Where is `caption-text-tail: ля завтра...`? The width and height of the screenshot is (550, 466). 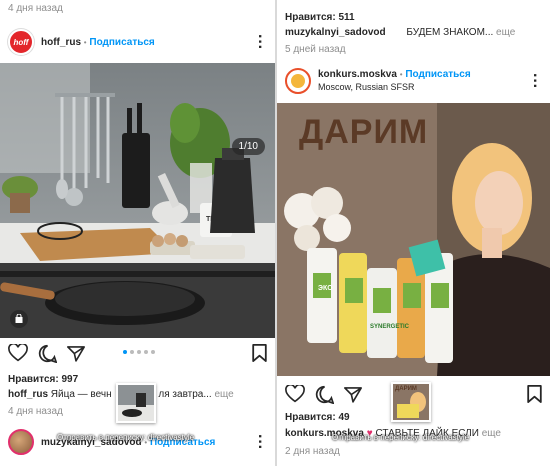
caption-text-tail: ля завтра... is located at coordinates (185, 394).